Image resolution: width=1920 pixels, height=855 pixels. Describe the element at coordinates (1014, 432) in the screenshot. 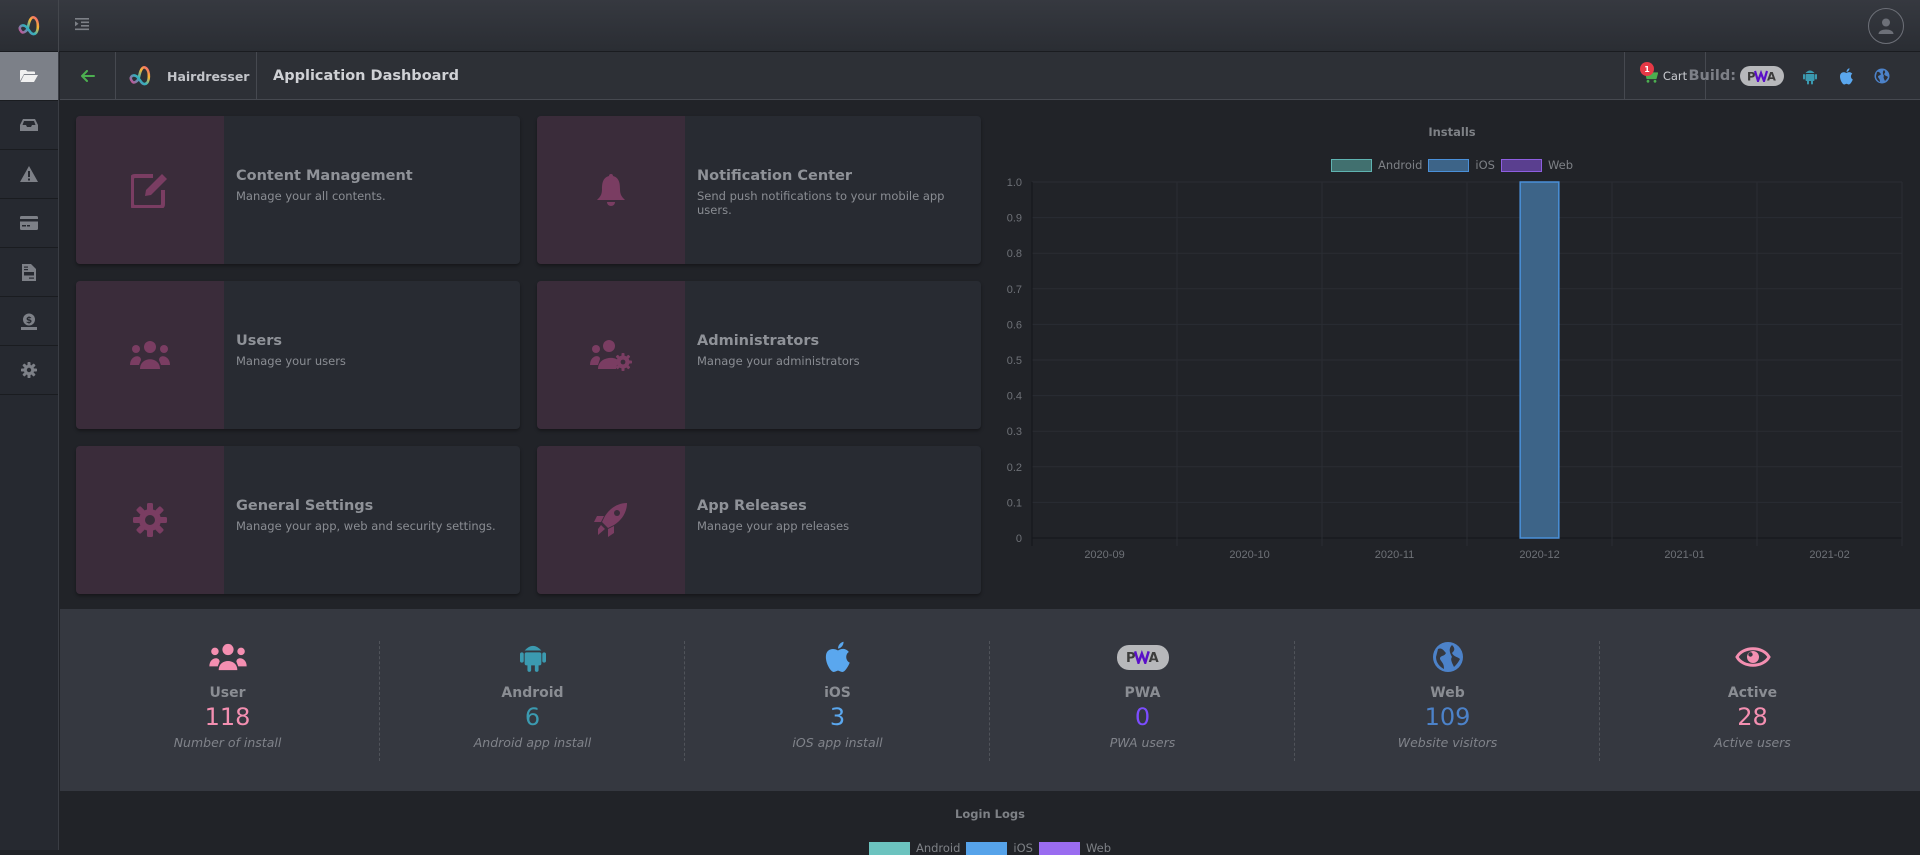

I see `y-tick-label: 0.3` at that location.